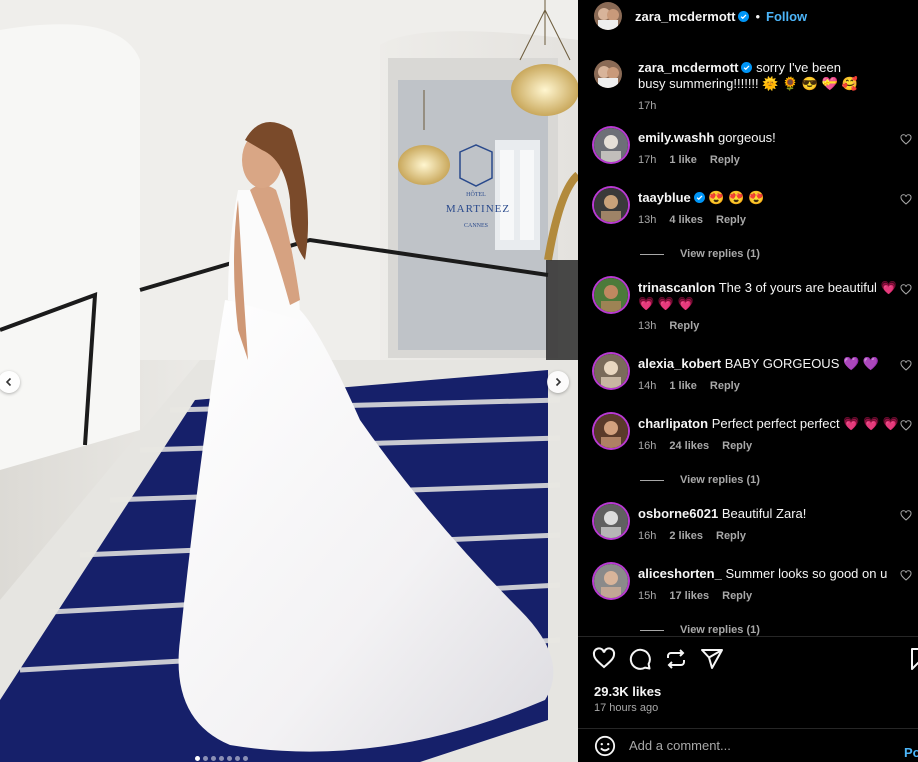  Describe the element at coordinates (753, 208) in the screenshot. I see `comment-row: taayblue 😍 😍 😍 13h 4 likes Reply` at that location.